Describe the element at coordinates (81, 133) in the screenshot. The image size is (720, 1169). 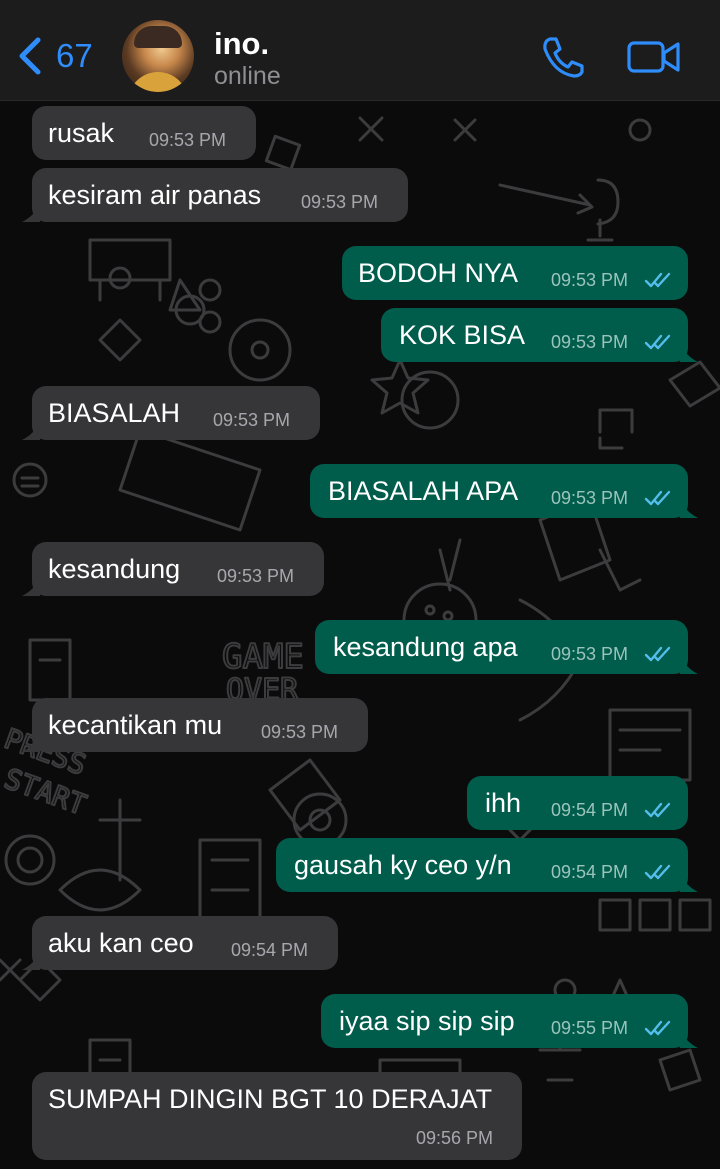
I see `message-text: rusak` at that location.